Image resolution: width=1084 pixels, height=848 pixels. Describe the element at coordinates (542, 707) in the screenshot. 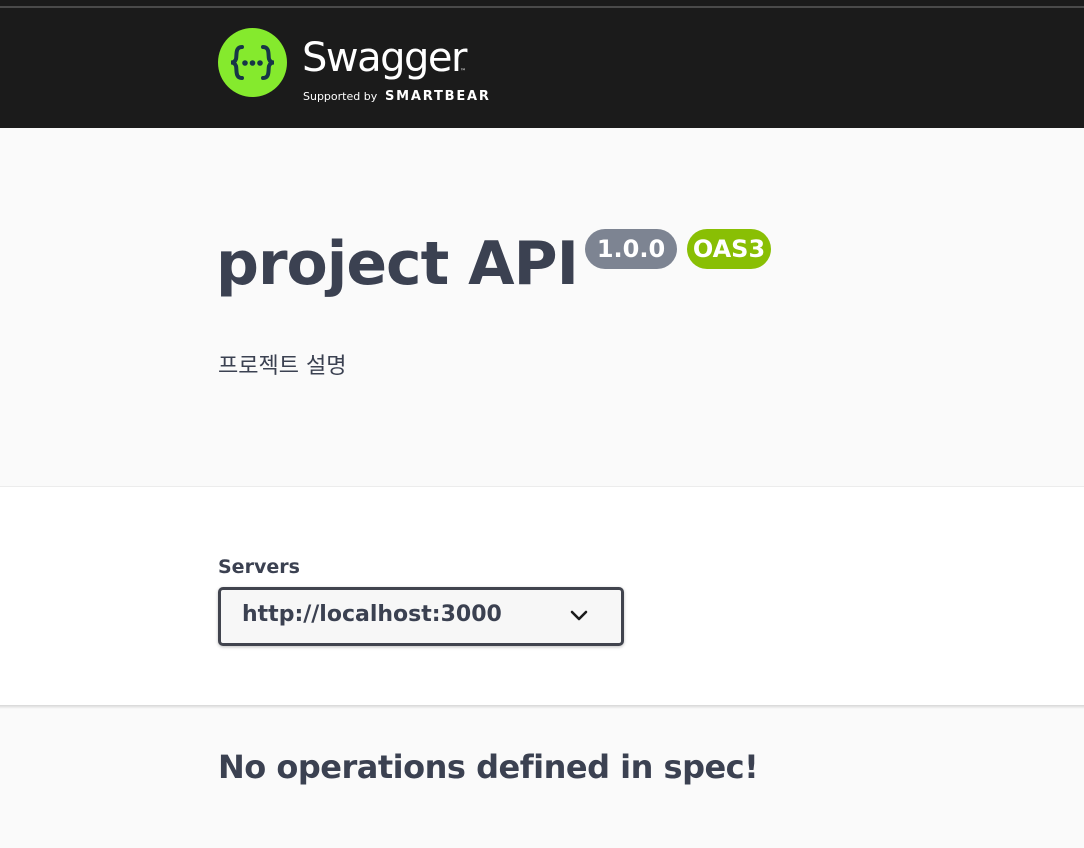

I see `servers-section-shadow` at that location.